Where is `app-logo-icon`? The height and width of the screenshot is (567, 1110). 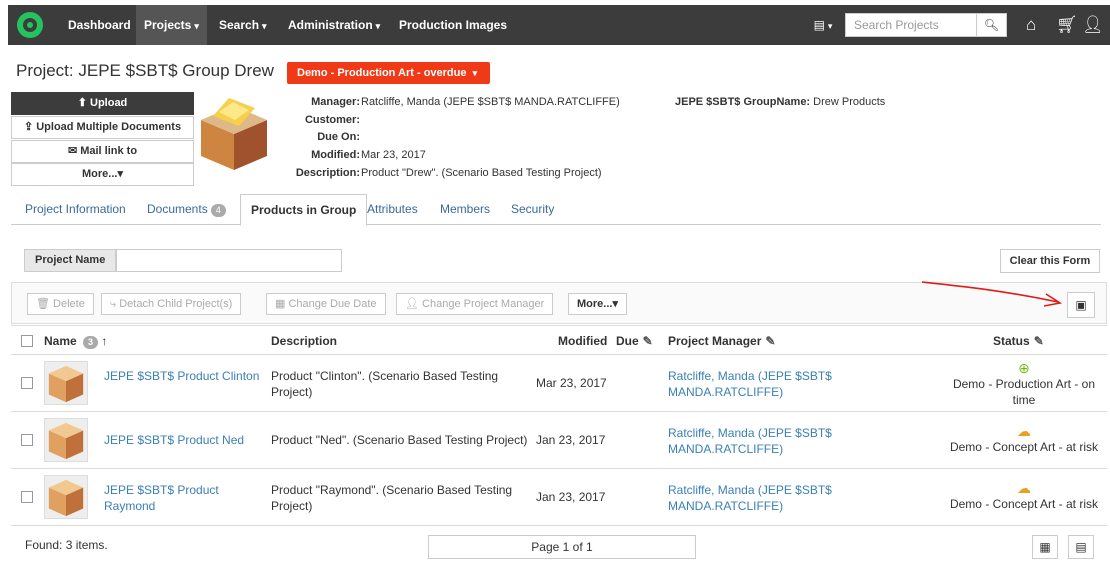
app-logo-icon is located at coordinates (30, 25).